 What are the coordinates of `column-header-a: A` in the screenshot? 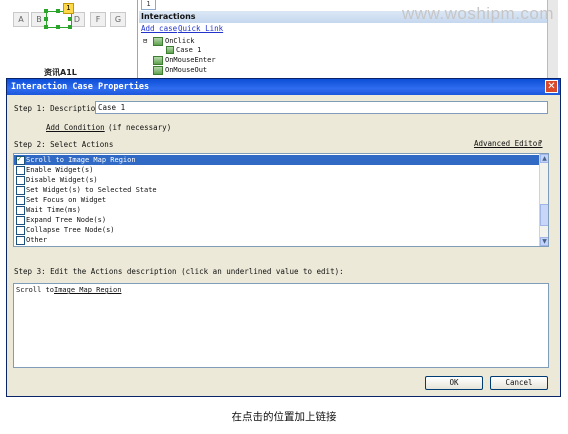 It's located at (21, 19).